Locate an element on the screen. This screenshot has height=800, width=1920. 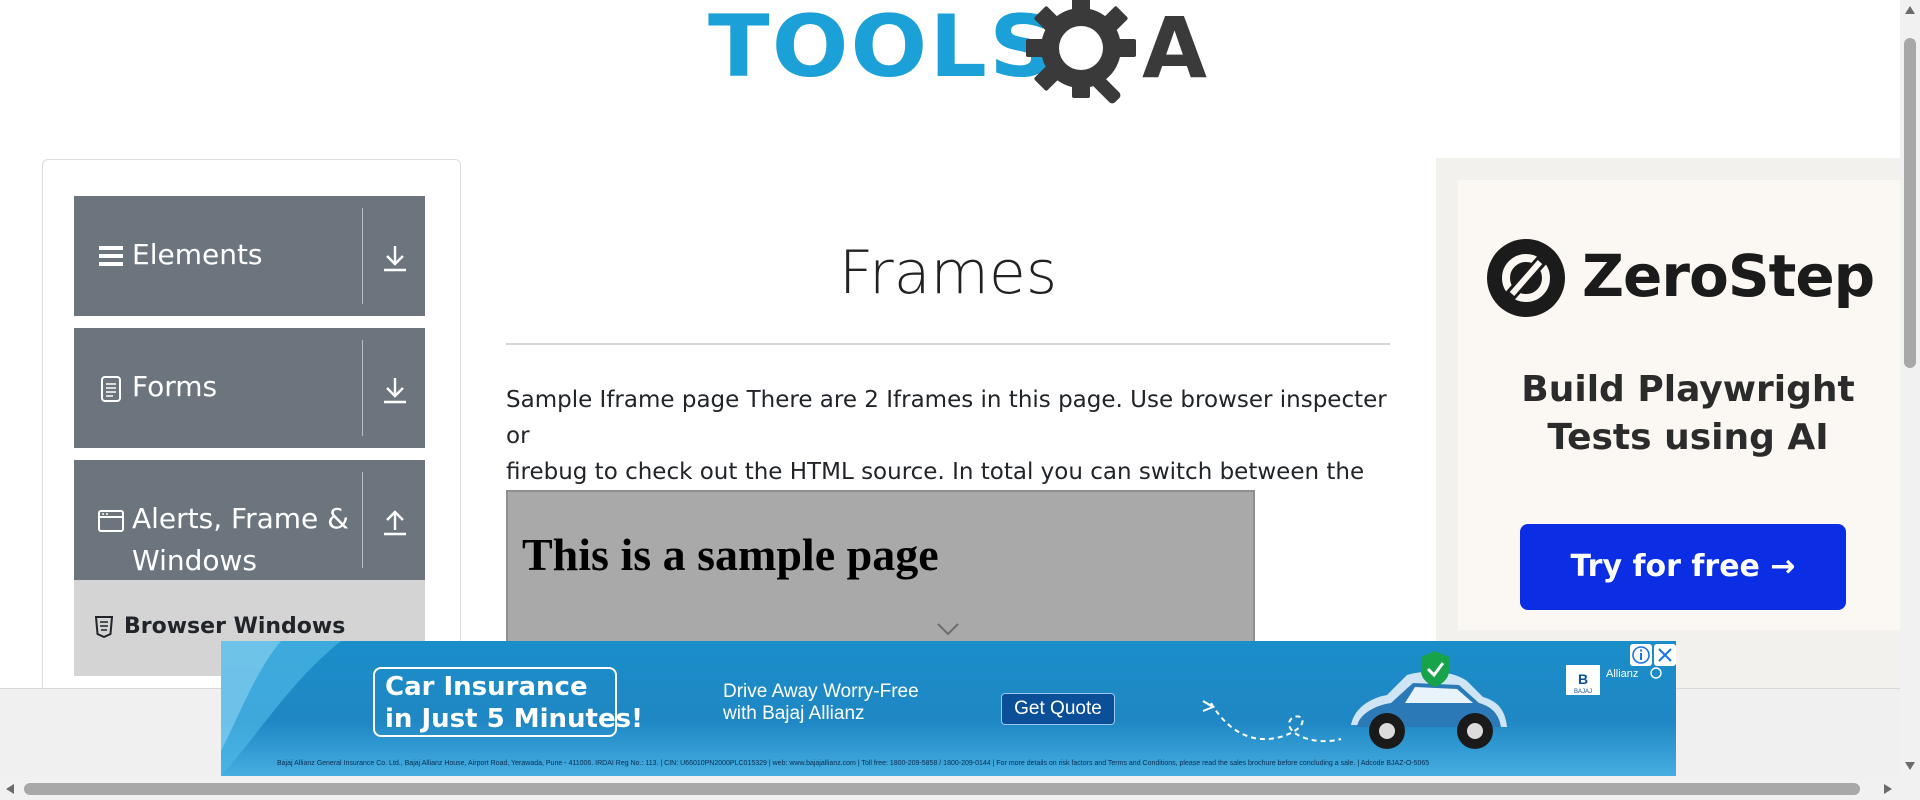
html5-icon is located at coordinates (104, 627).